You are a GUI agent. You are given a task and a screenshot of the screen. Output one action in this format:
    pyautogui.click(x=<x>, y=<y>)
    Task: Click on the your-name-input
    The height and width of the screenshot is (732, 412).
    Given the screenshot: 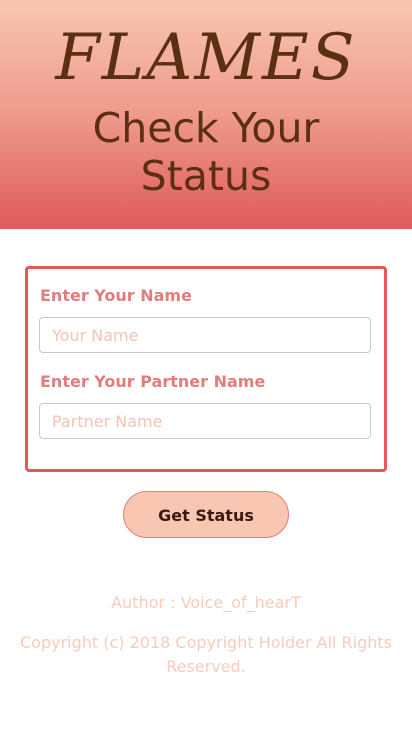 What is the action you would take?
    pyautogui.click(x=205, y=335)
    